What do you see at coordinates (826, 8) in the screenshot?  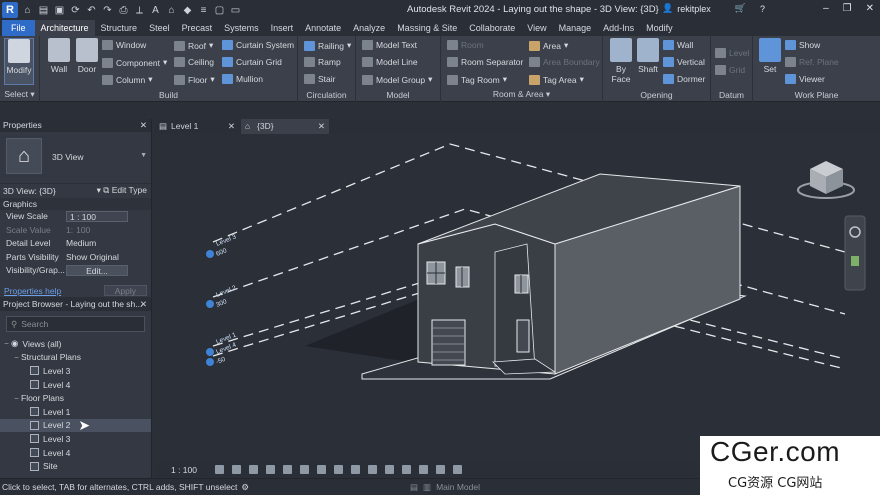 I see `minimize-icon: –` at bounding box center [826, 8].